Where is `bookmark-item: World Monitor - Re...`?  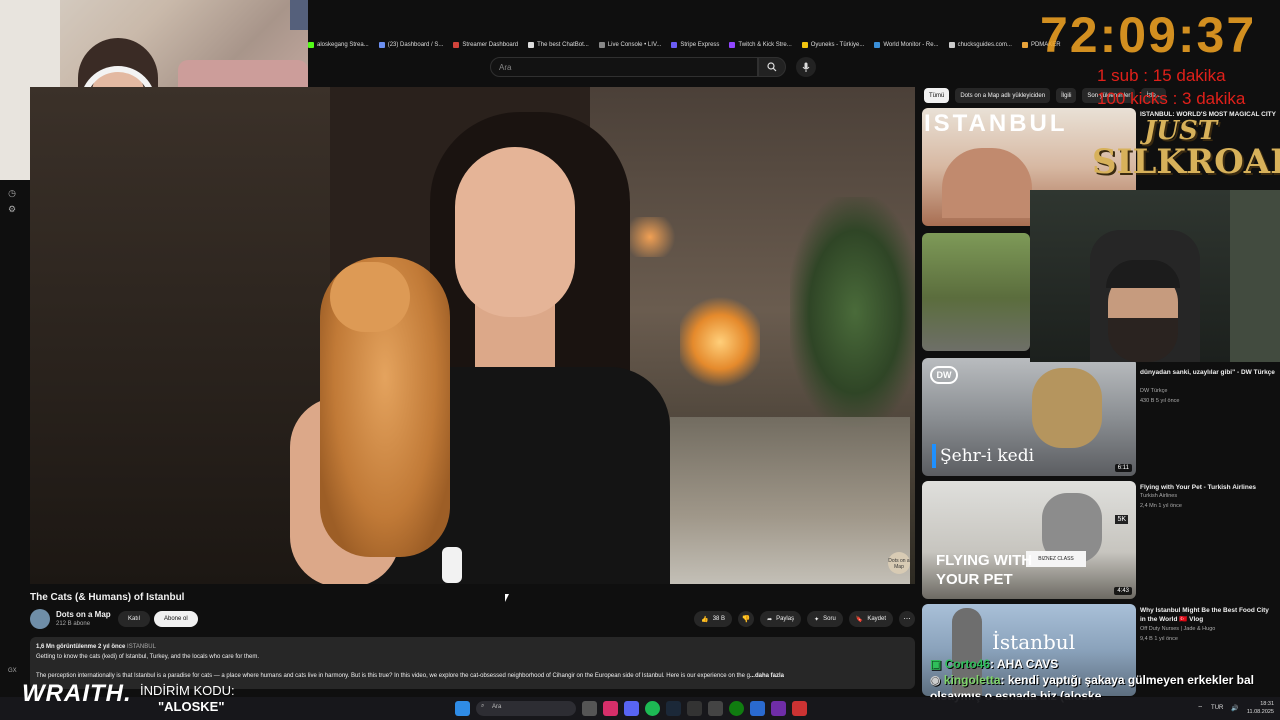 bookmark-item: World Monitor - Re... is located at coordinates (906, 45).